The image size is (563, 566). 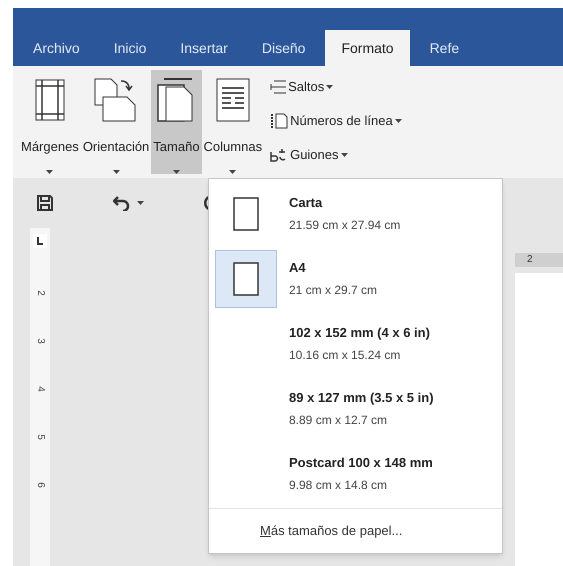 I want to click on ribbon-tab: Inicio, so click(x=130, y=48).